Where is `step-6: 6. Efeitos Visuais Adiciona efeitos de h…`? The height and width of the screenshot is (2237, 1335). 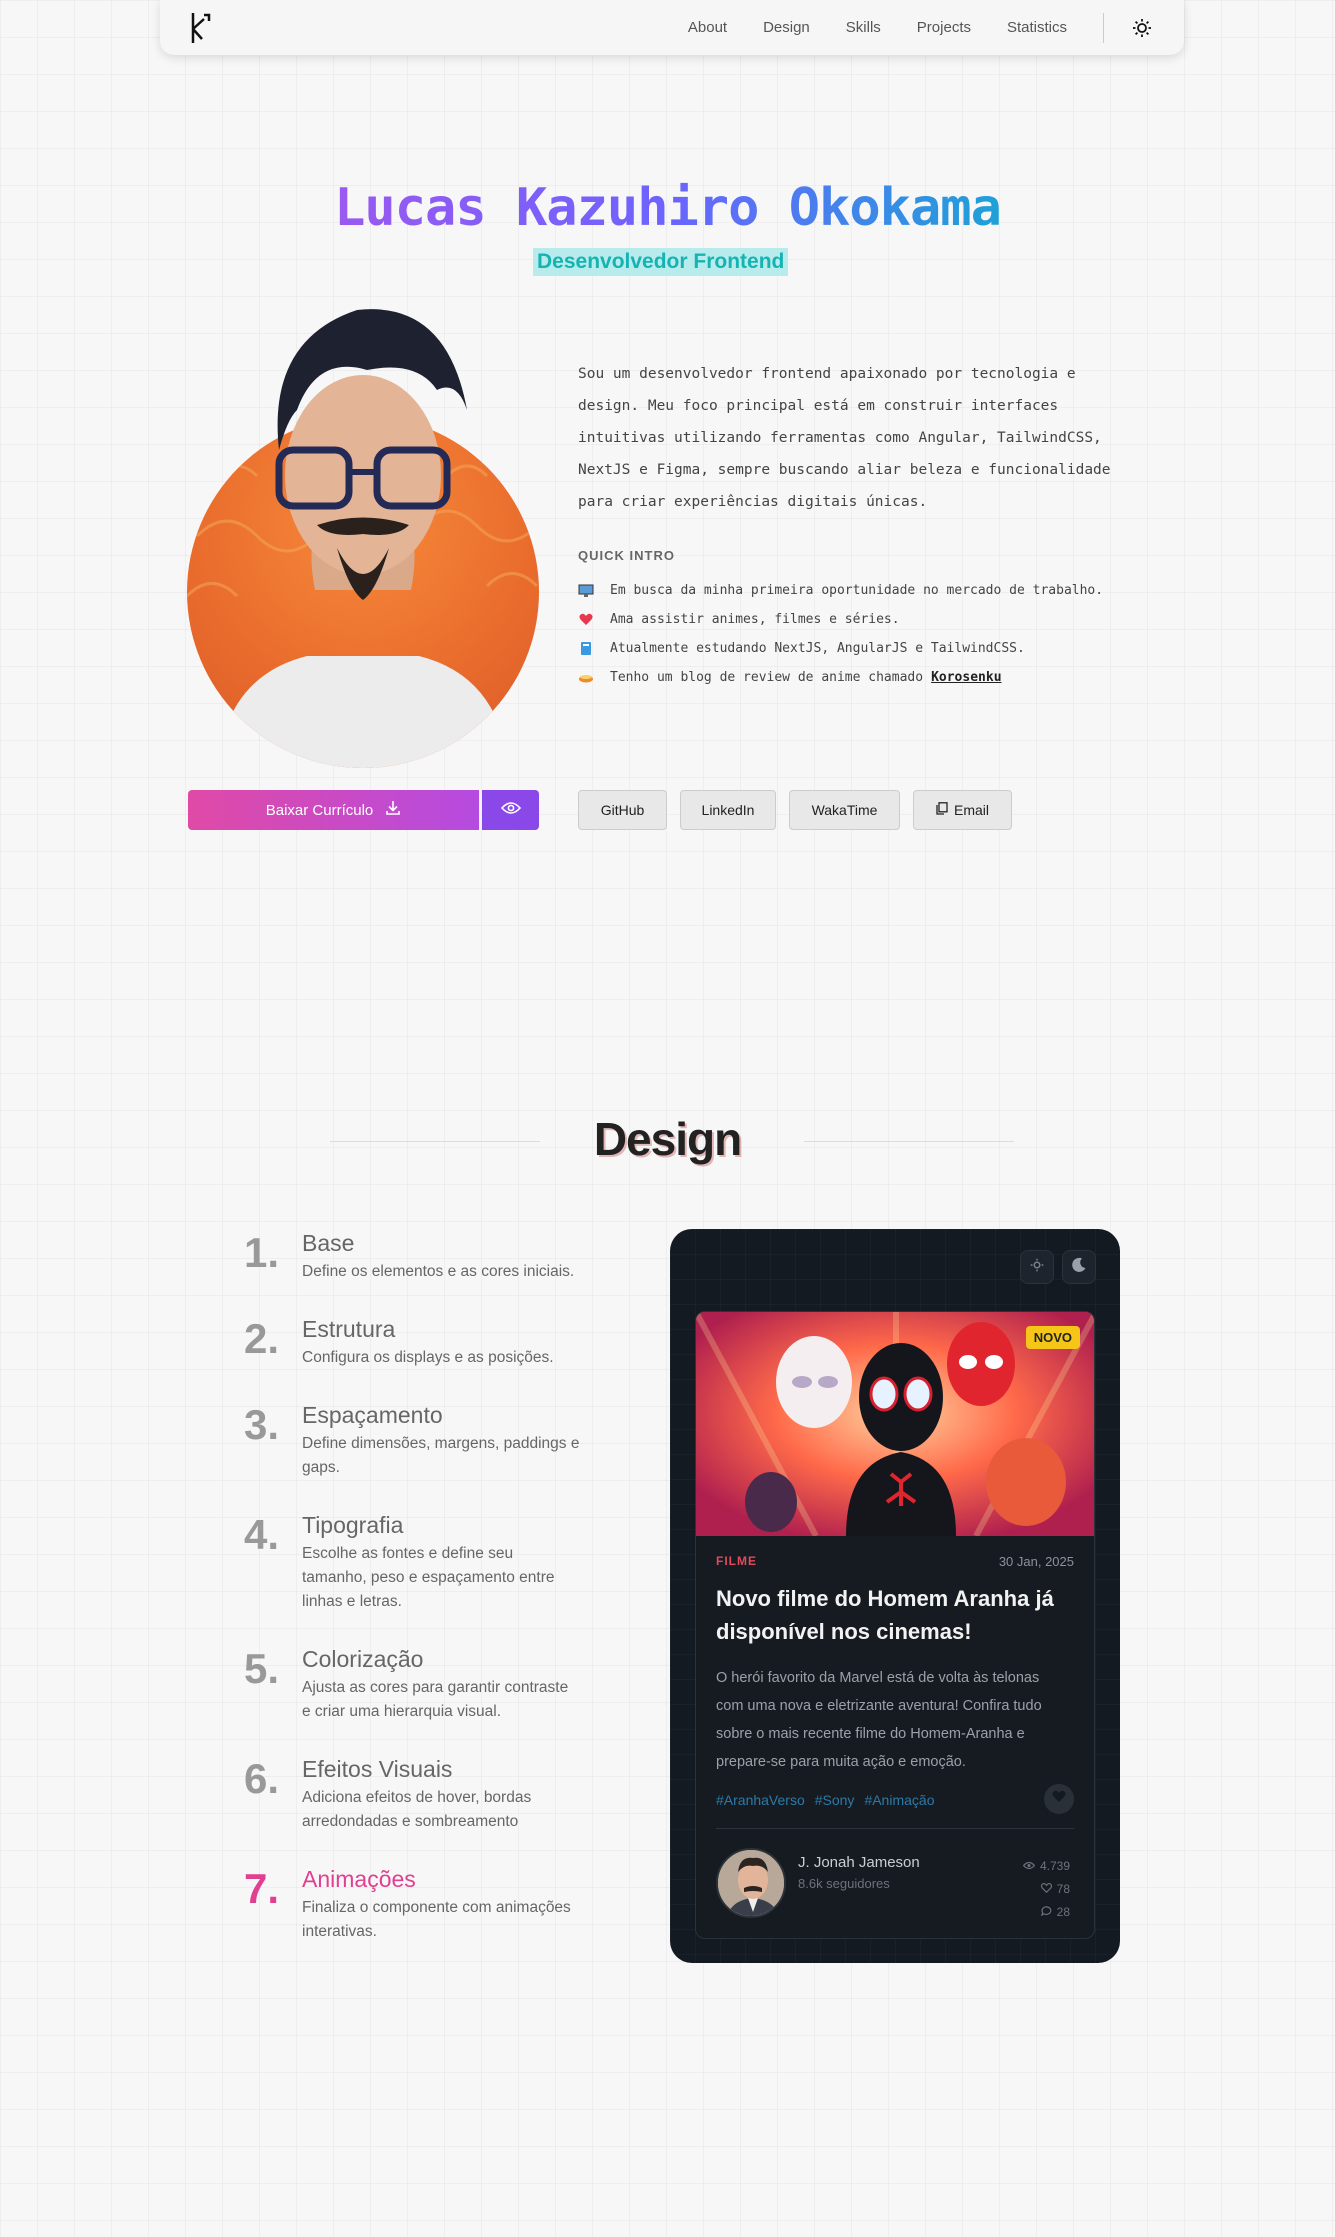
step-6: 6. Efeitos Visuais Adiciona efeitos de h… is located at coordinates (388, 1792).